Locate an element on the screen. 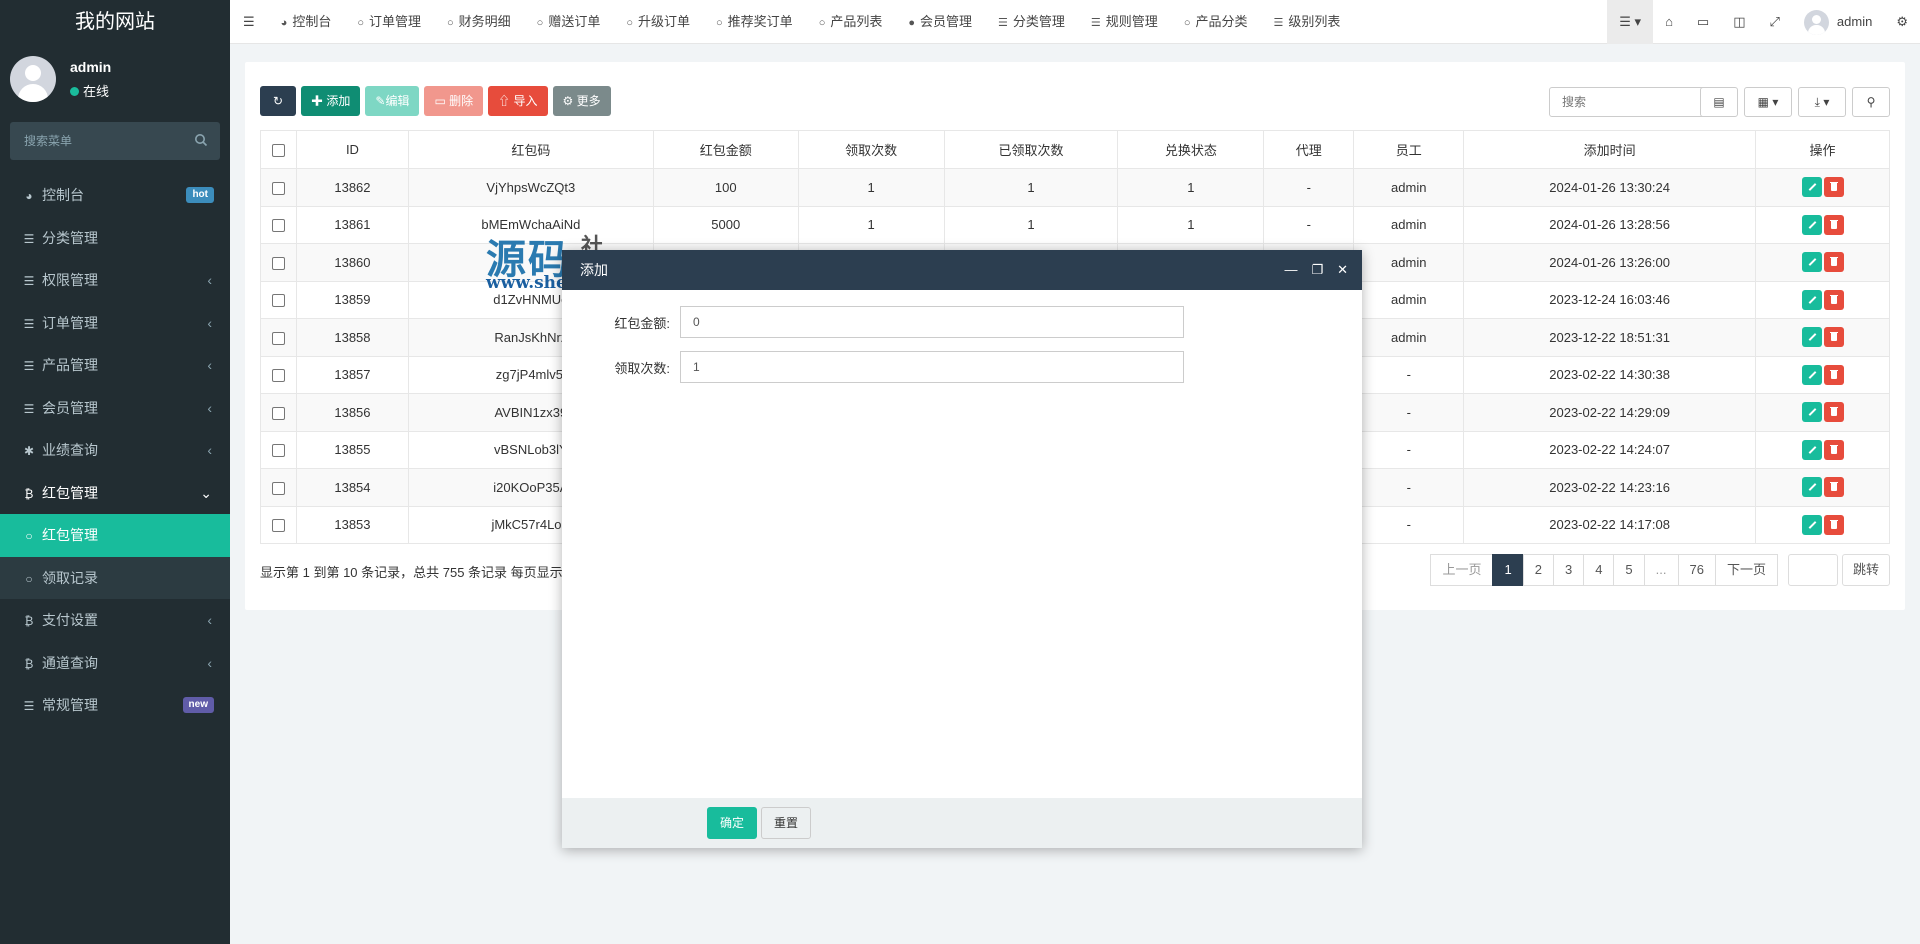 The width and height of the screenshot is (1920, 944). next-page-button: 下一页 is located at coordinates (1746, 570).